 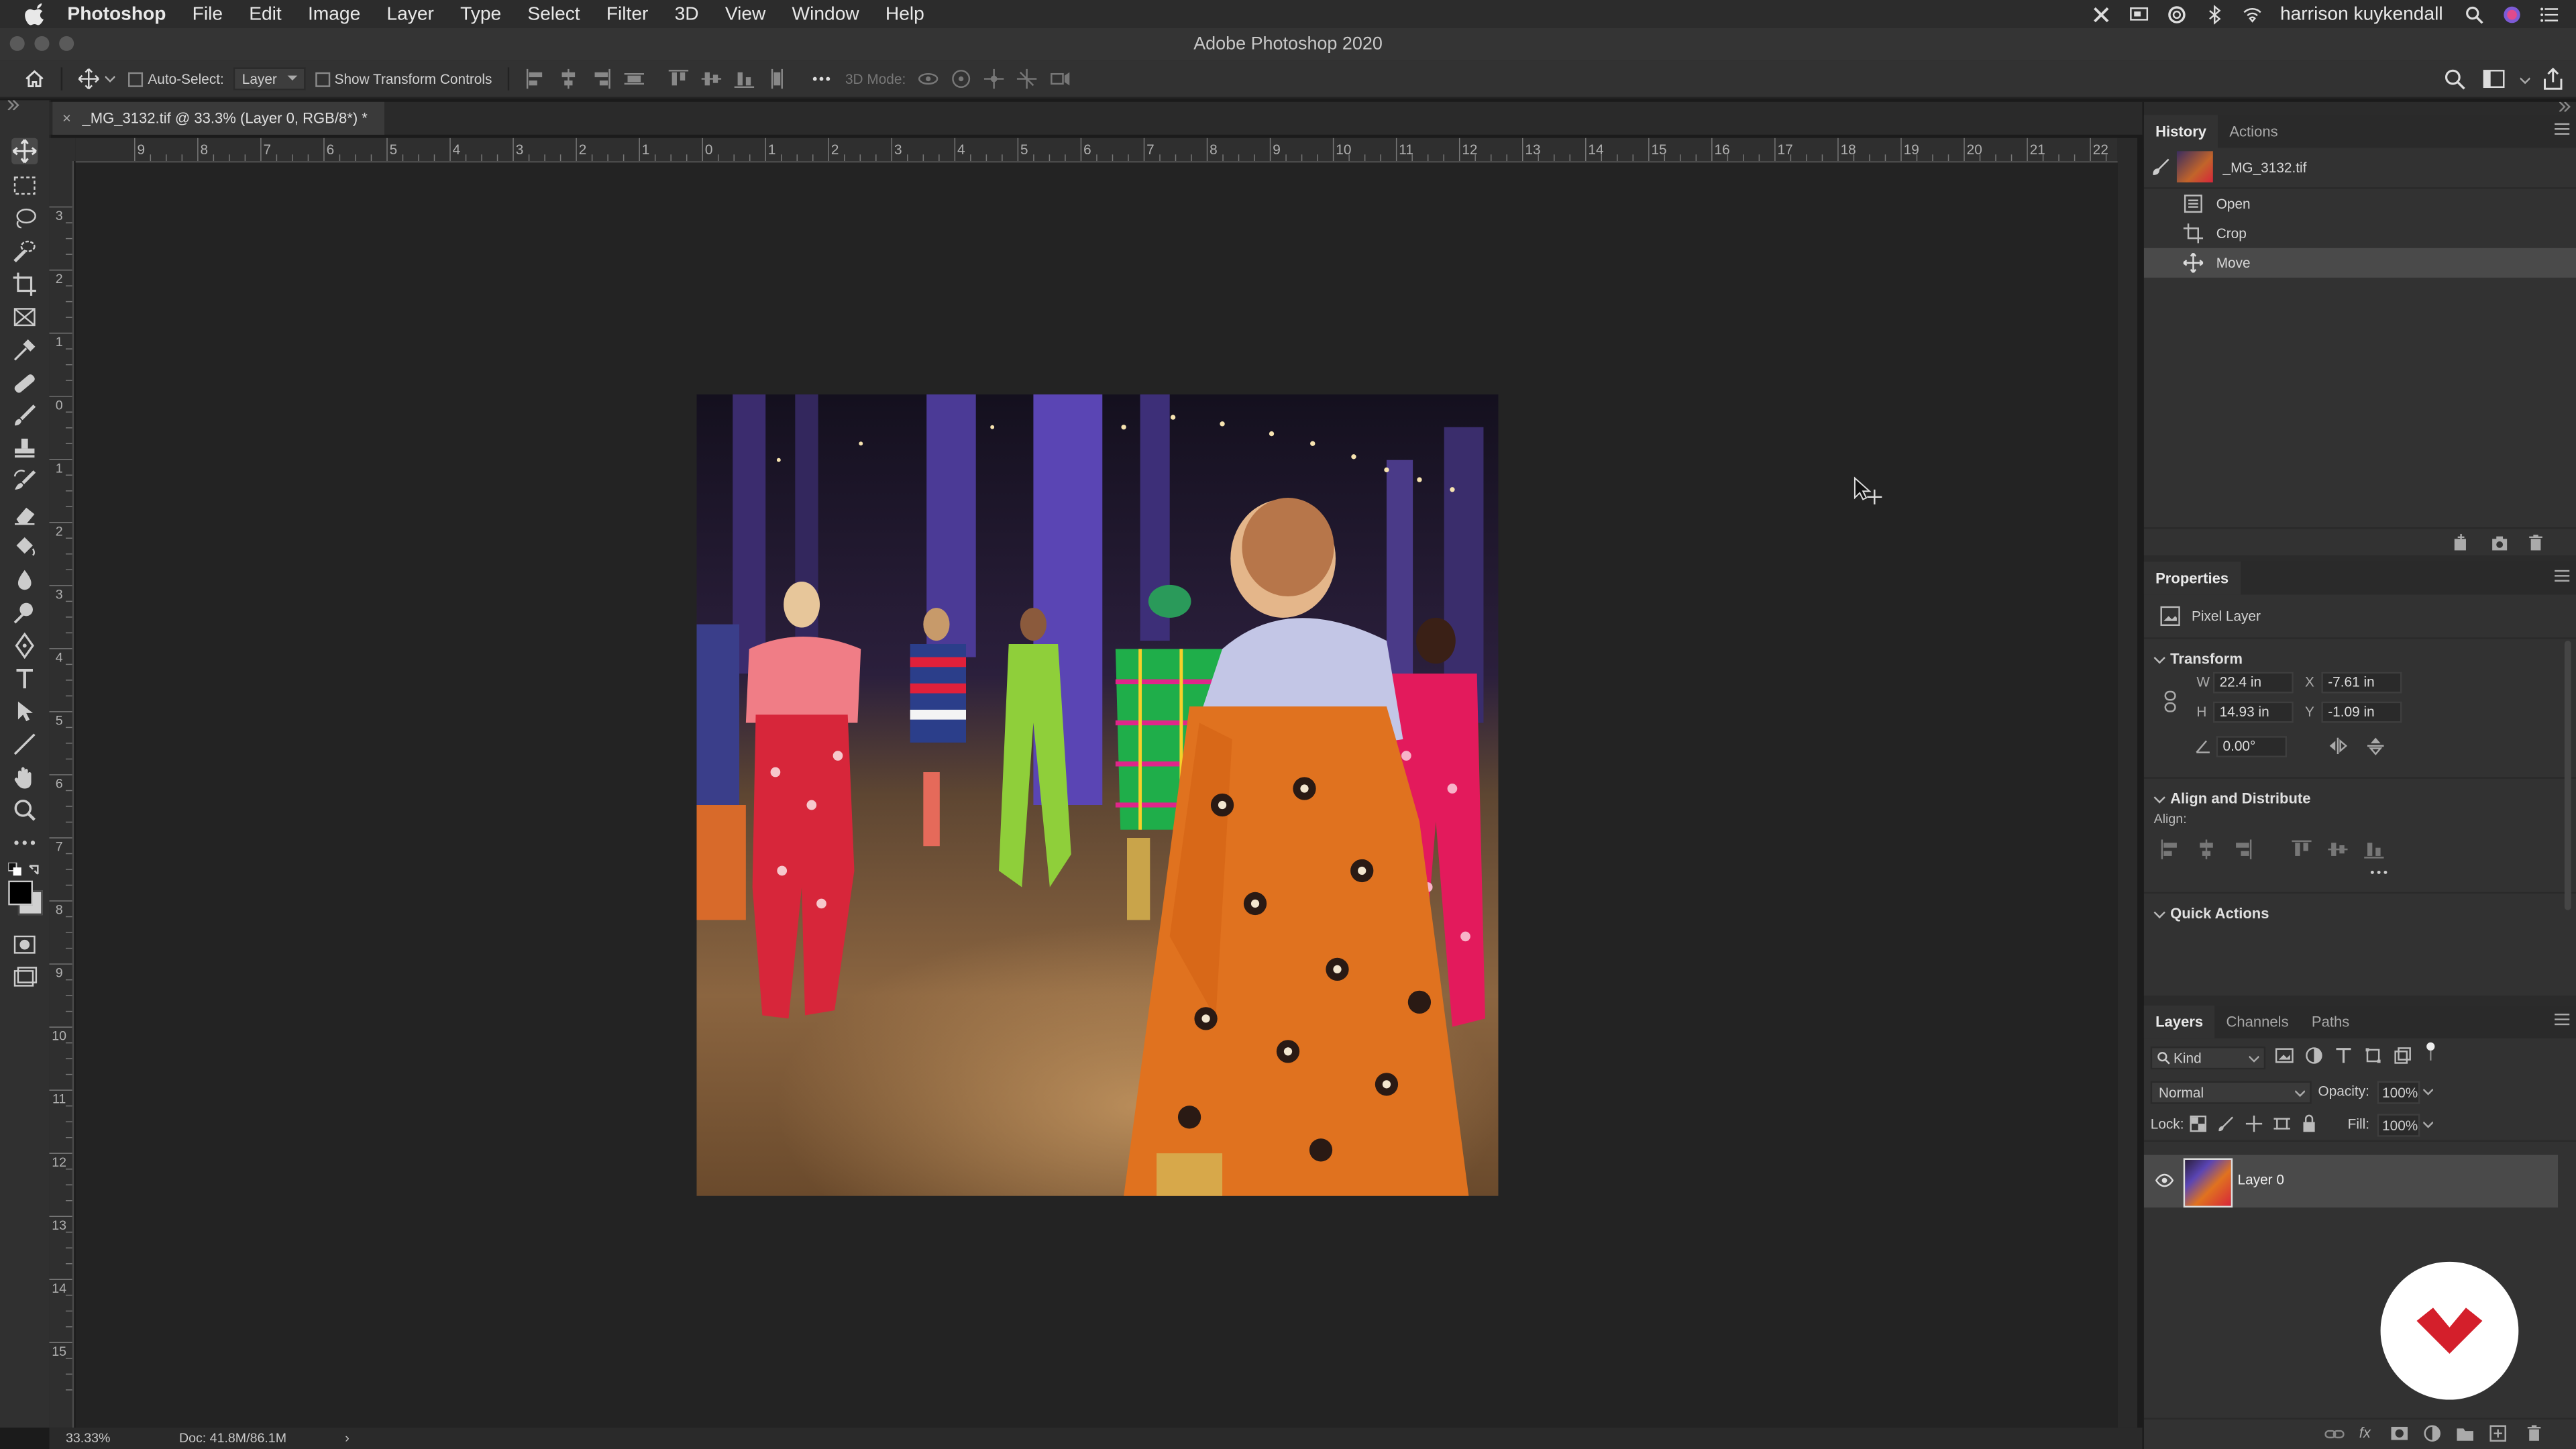 What do you see at coordinates (24, 645) in the screenshot?
I see `pen-tool` at bounding box center [24, 645].